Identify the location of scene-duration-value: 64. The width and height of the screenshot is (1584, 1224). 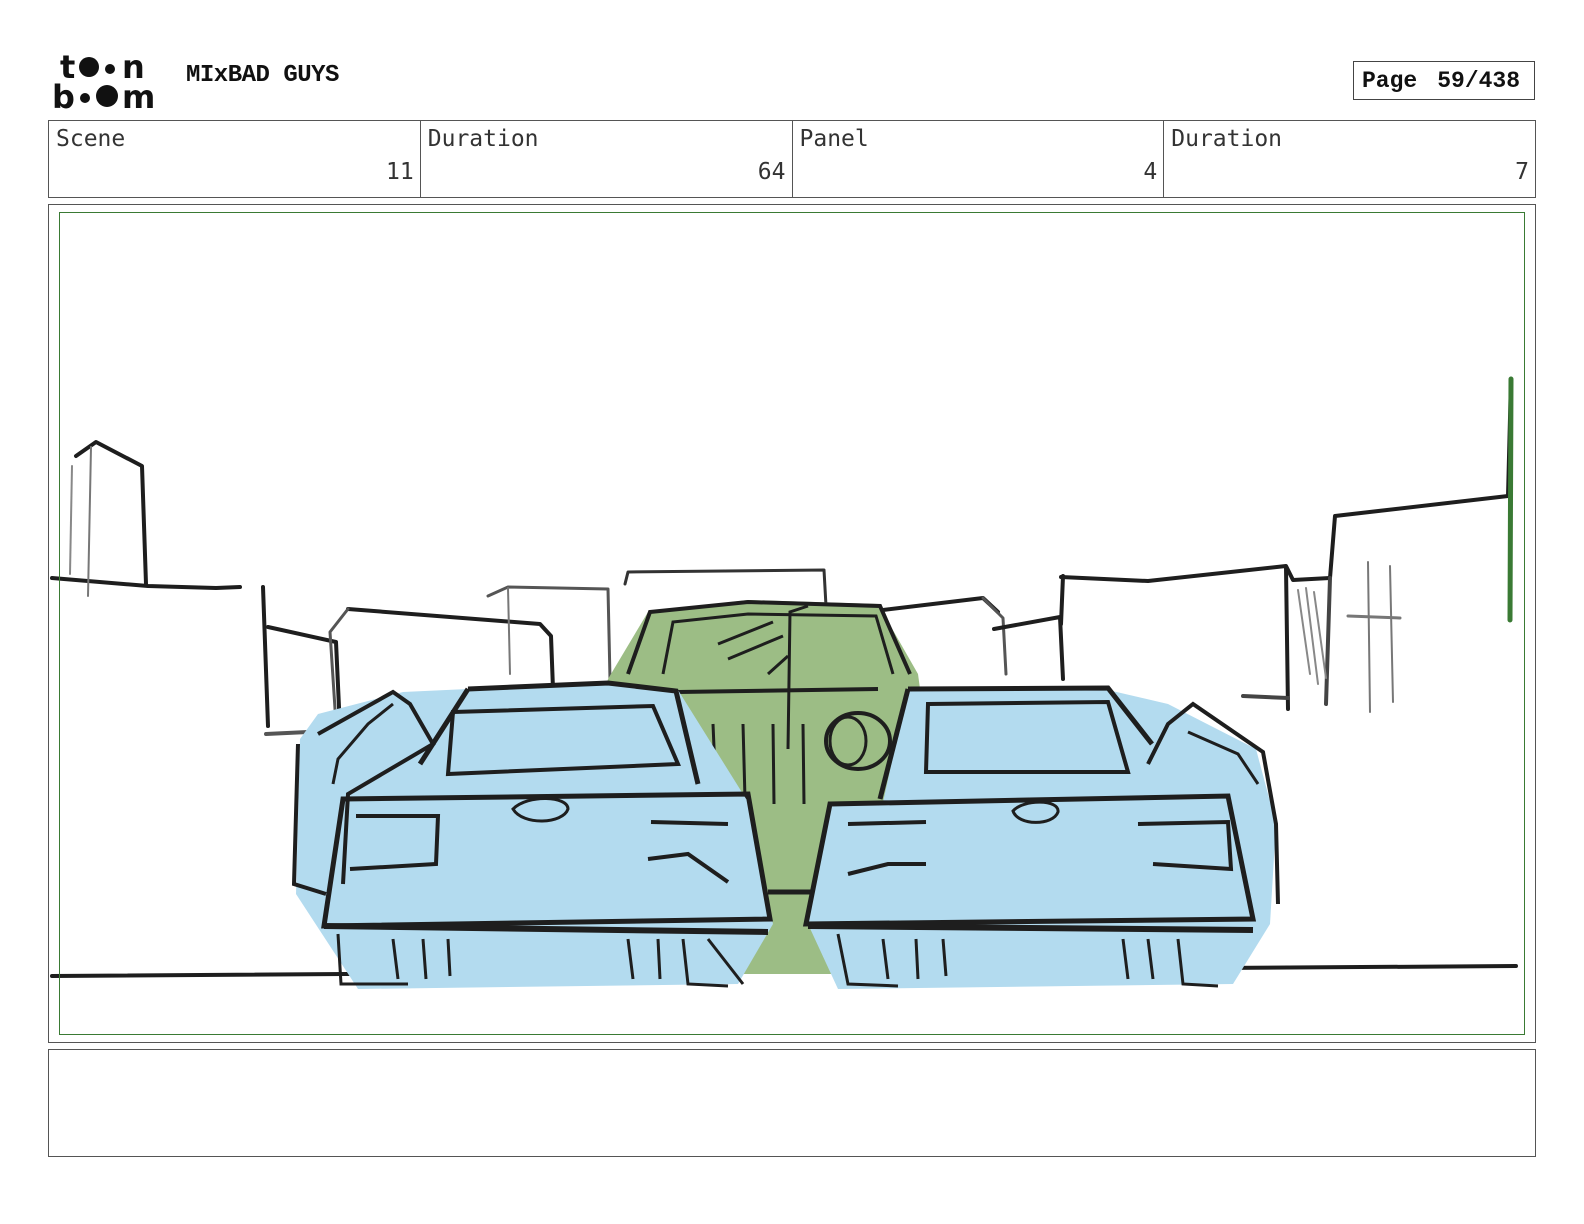
(771, 172).